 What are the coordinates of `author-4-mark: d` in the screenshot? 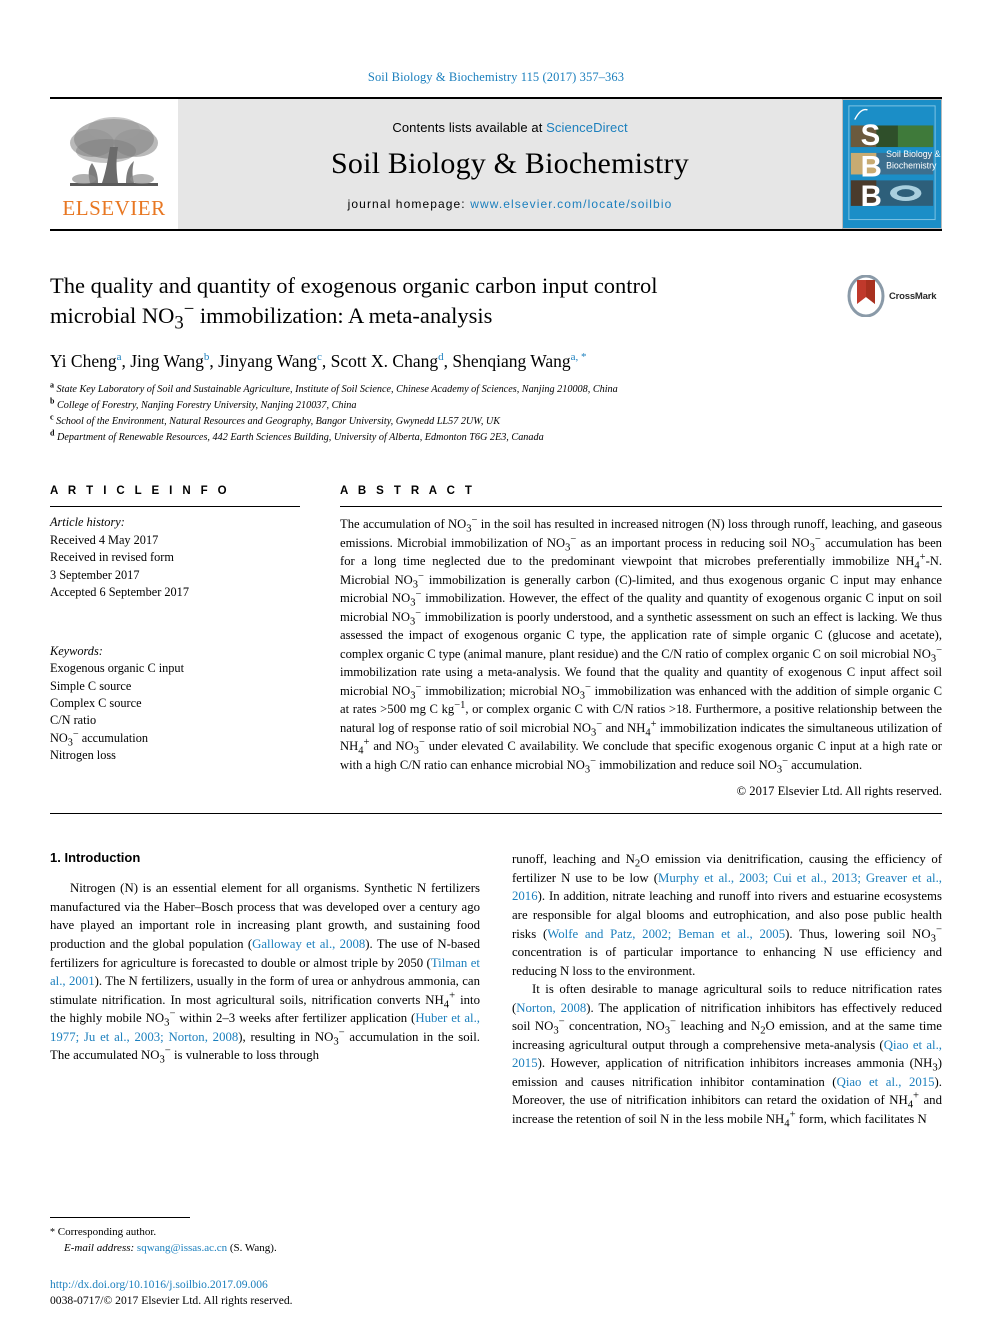 It's located at (441, 357).